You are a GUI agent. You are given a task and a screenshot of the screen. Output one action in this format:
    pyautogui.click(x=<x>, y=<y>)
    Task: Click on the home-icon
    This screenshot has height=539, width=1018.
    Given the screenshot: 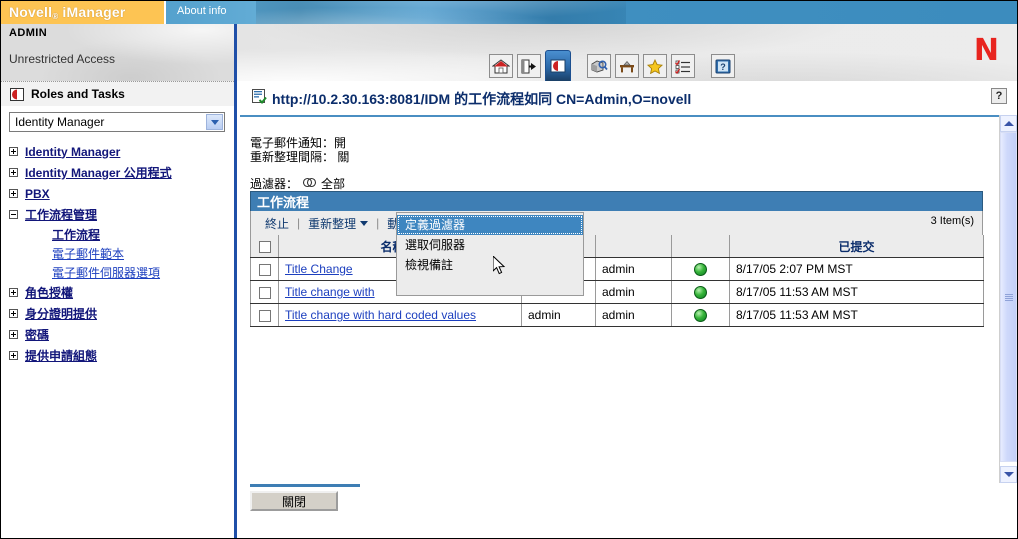 What is the action you would take?
    pyautogui.click(x=501, y=66)
    